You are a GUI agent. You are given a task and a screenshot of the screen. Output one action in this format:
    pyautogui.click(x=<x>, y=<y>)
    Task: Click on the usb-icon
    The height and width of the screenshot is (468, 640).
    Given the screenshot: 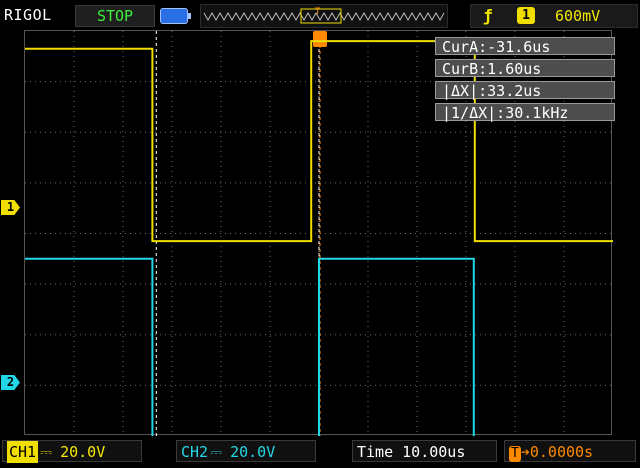 What is the action you would take?
    pyautogui.click(x=175, y=16)
    